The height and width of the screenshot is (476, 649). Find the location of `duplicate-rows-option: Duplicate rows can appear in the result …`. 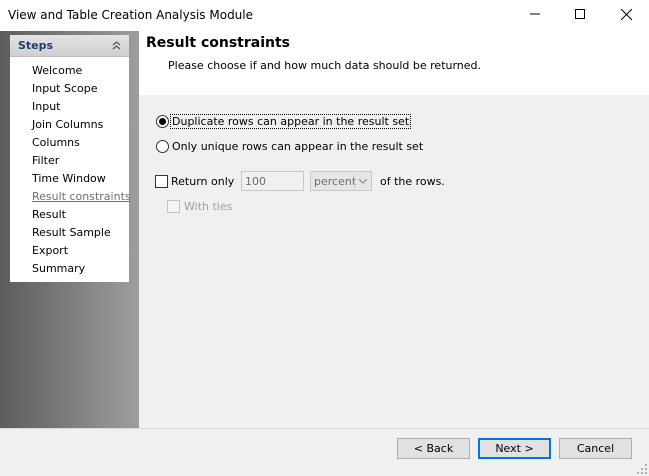

duplicate-rows-option: Duplicate rows can appear in the result … is located at coordinates (284, 121).